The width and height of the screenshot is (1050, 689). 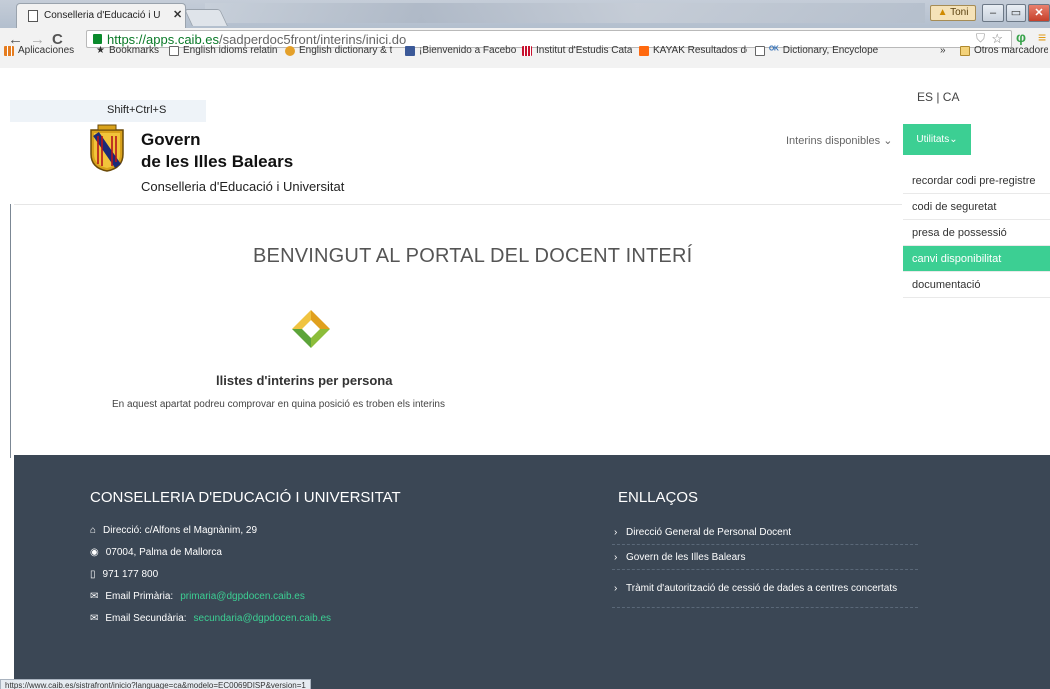 What do you see at coordinates (100, 50) in the screenshot?
I see `star-icon: ★` at bounding box center [100, 50].